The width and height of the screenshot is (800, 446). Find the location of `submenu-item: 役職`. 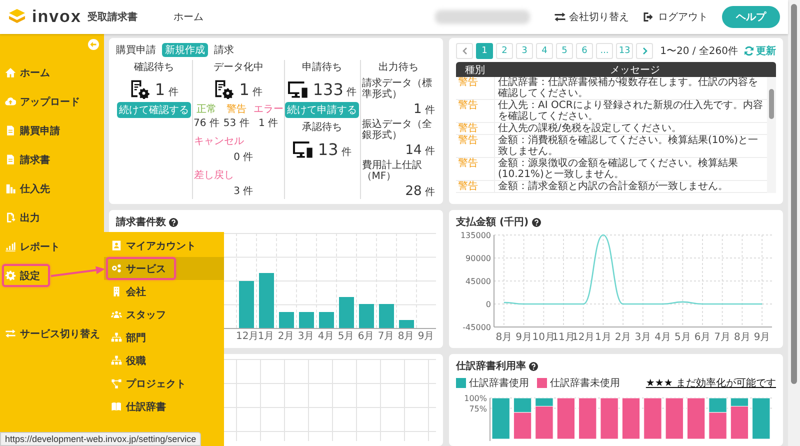

submenu-item: 役職 is located at coordinates (164, 360).